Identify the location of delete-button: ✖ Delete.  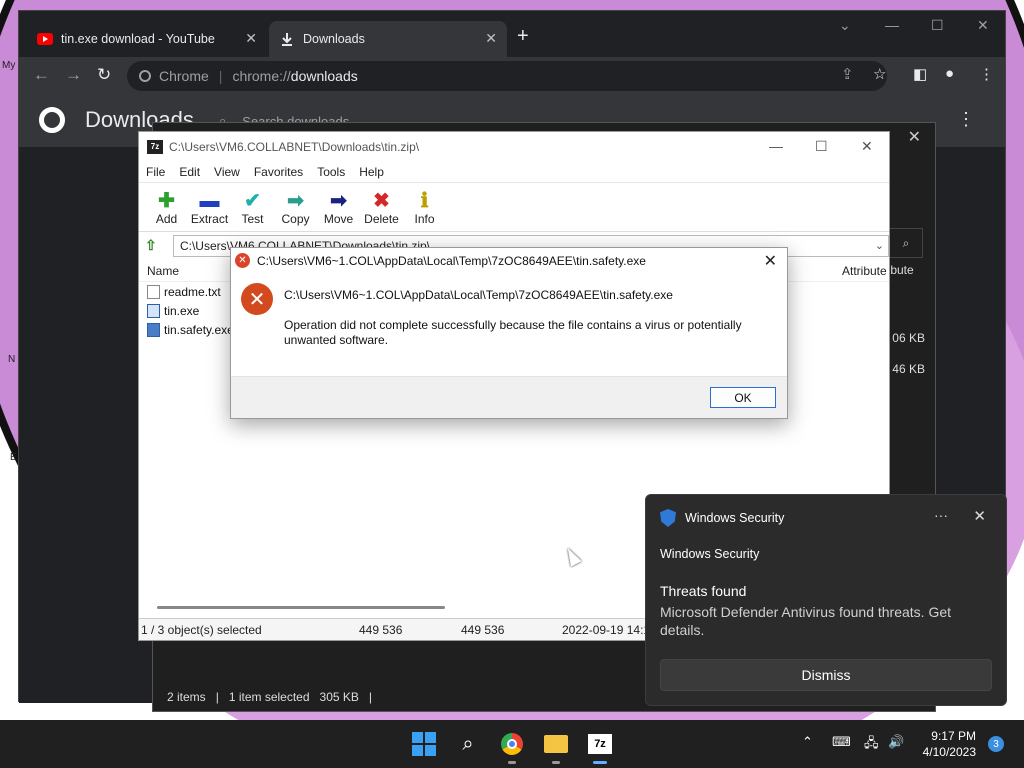
(381, 207).